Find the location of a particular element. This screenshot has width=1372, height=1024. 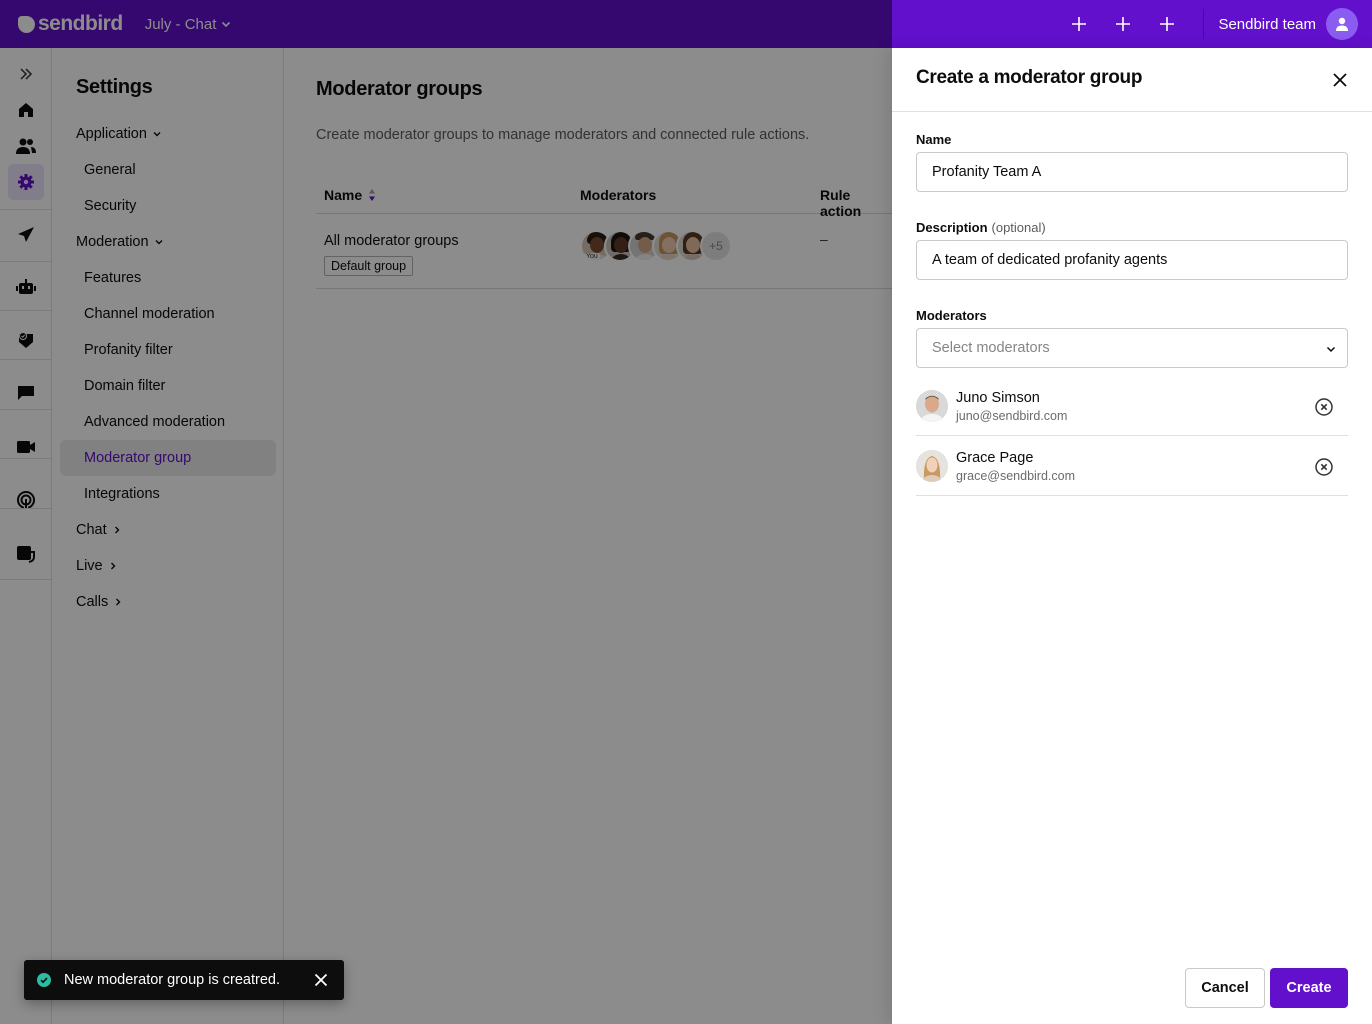

check-circle-icon is located at coordinates (44, 980).